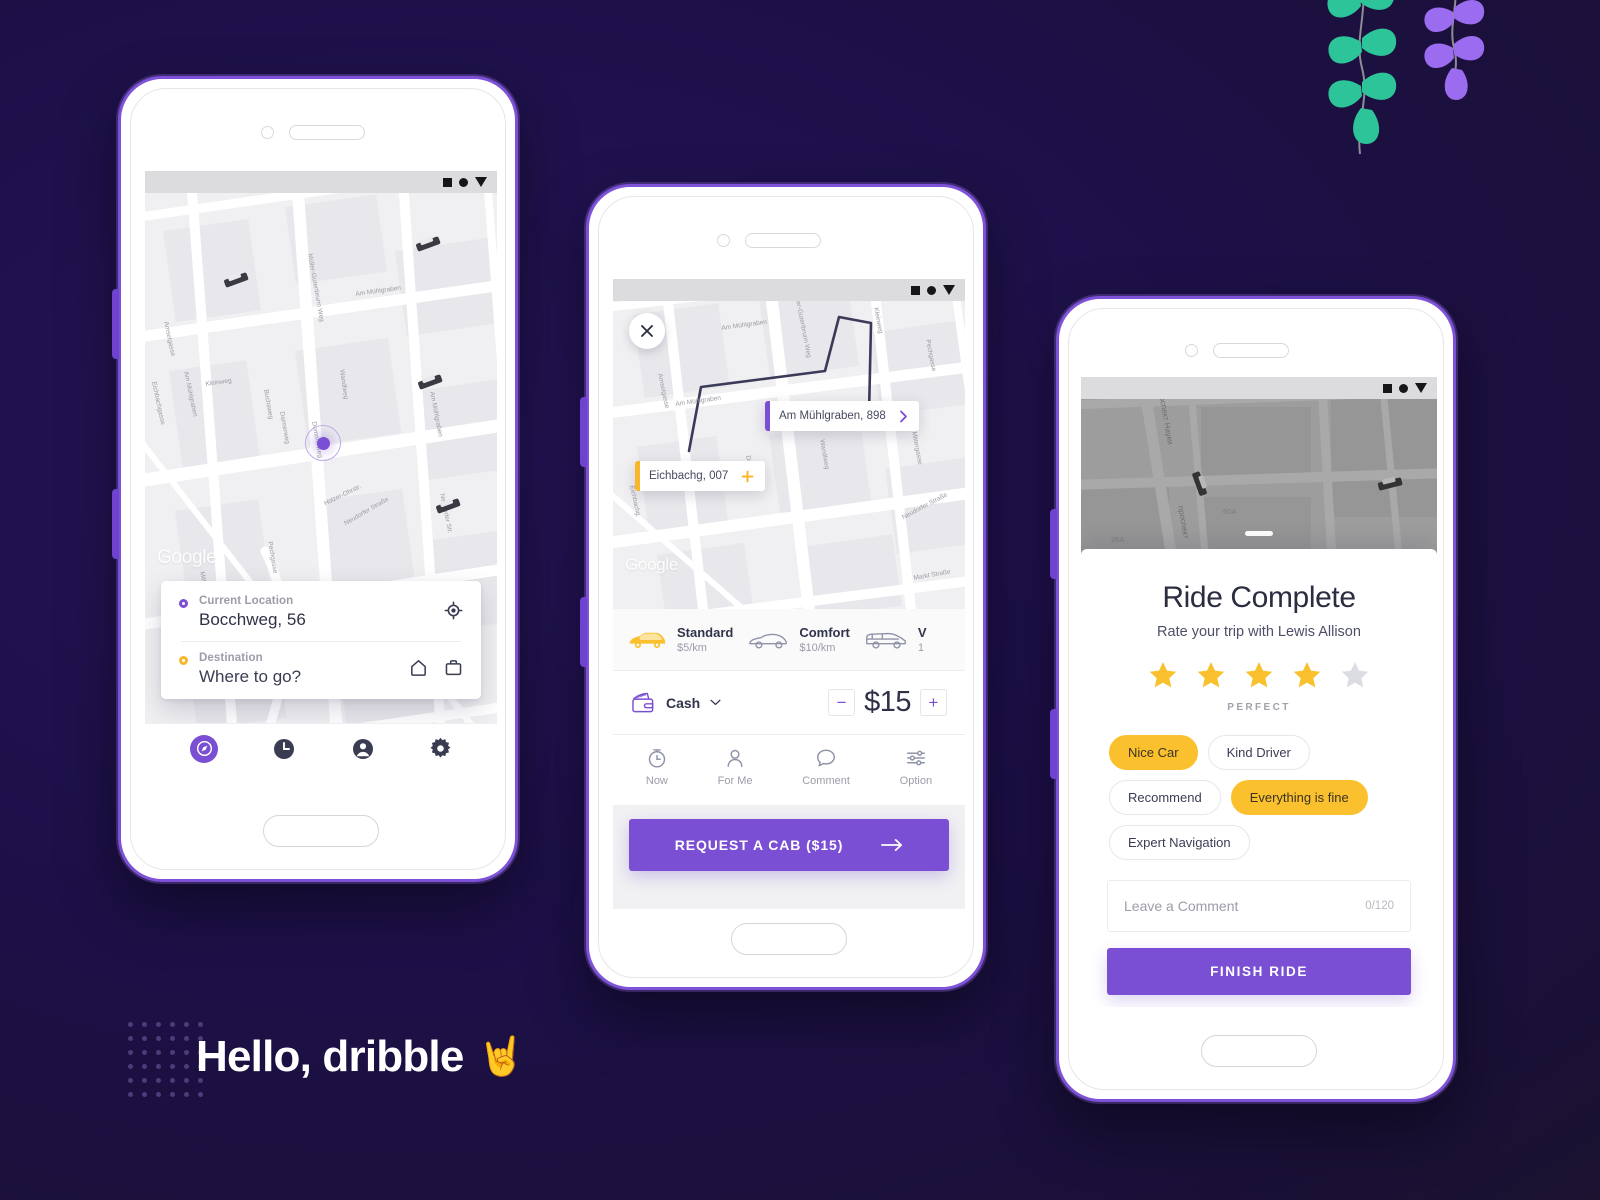  I want to click on car-option-van: V 1, so click(895, 639).